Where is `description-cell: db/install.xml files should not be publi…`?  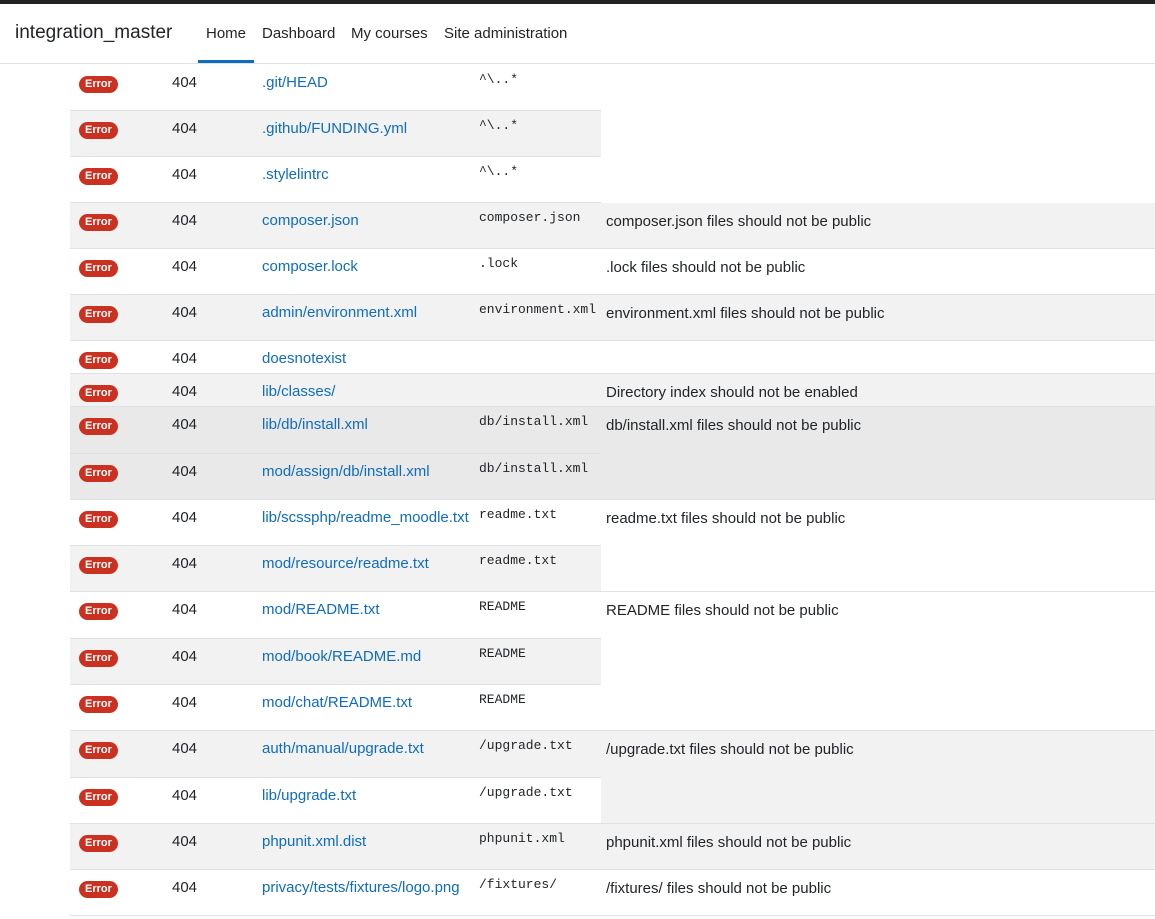 description-cell: db/install.xml files should not be publi… is located at coordinates (878, 453).